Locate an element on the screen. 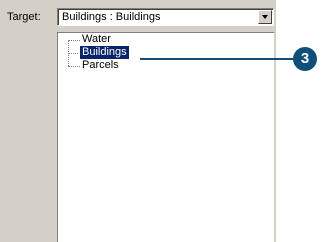 This screenshot has height=242, width=325. list-item-parcels: Parcels is located at coordinates (100, 65).